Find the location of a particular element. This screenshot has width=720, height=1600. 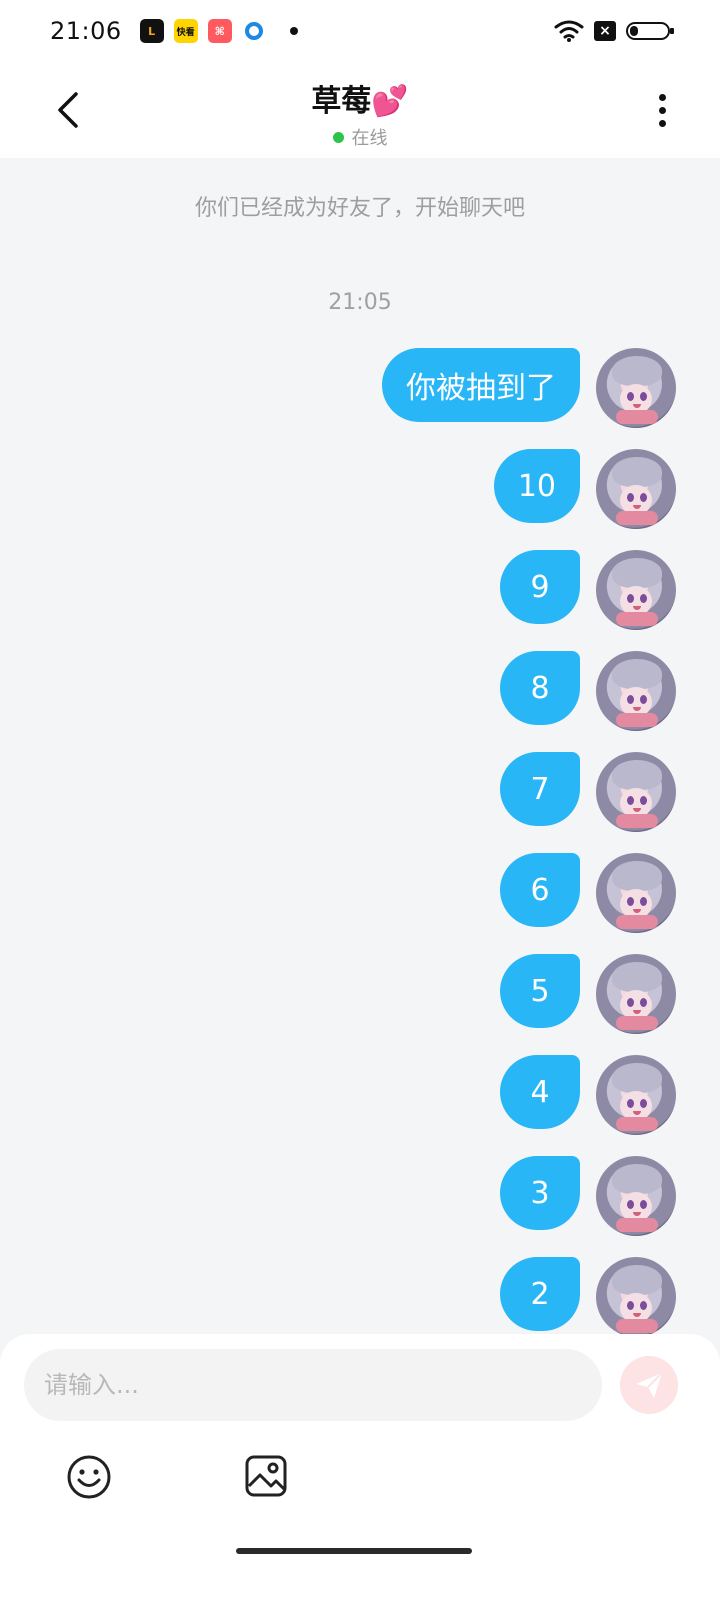

chat-header: 草莓💕 在线 is located at coordinates (360, 110).